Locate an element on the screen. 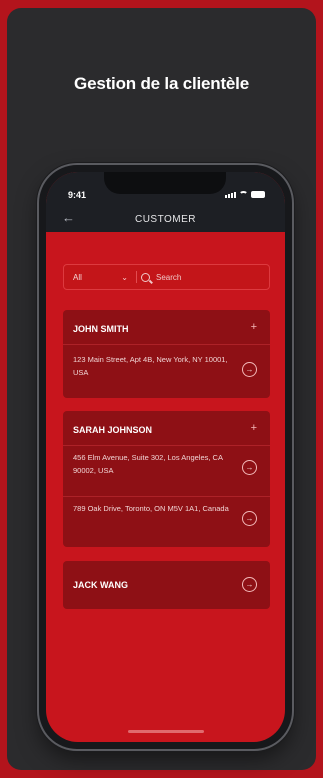 The width and height of the screenshot is (323, 778). status-time: 9:41 is located at coordinates (77, 195).